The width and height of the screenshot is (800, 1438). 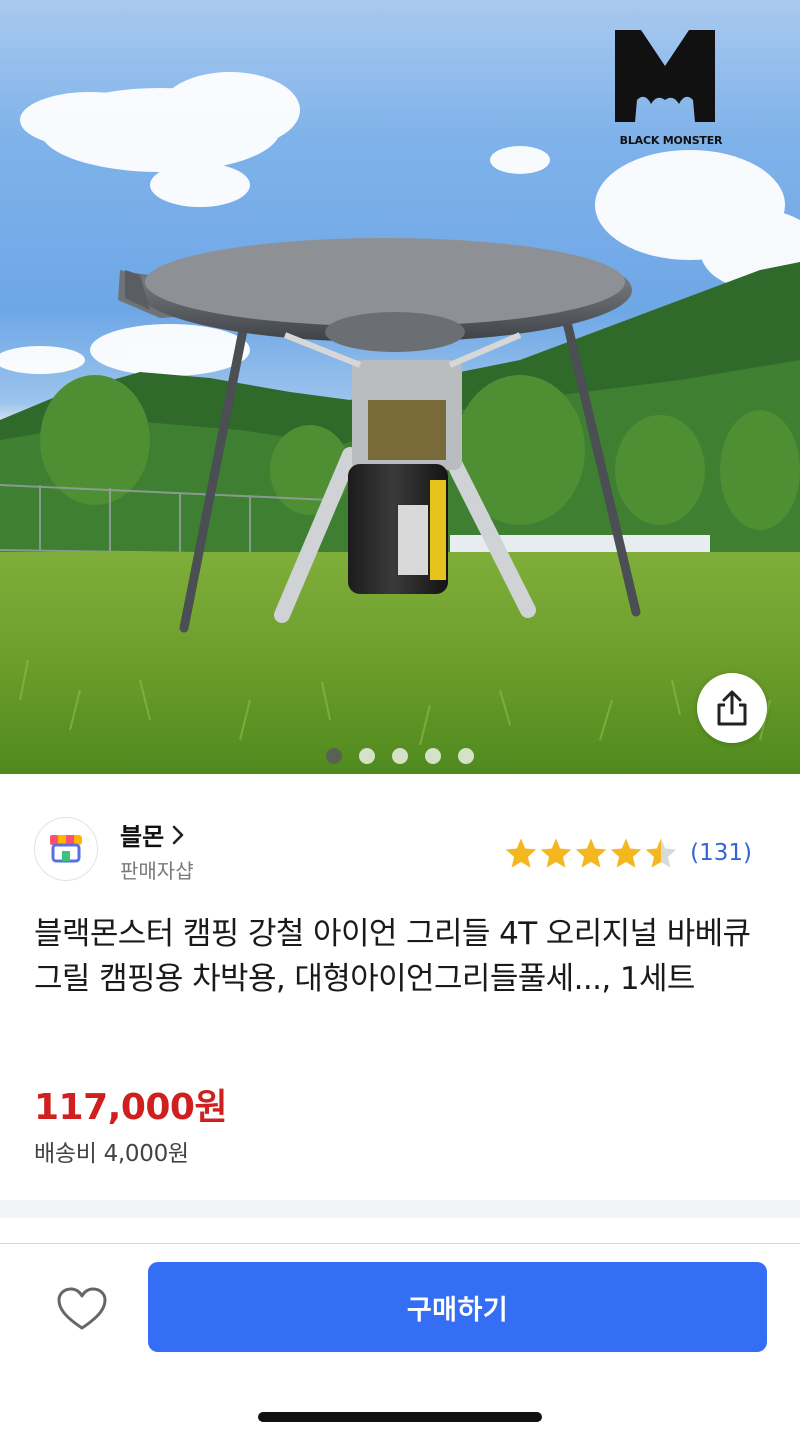 What do you see at coordinates (721, 853) in the screenshot?
I see `review-count: (131)` at bounding box center [721, 853].